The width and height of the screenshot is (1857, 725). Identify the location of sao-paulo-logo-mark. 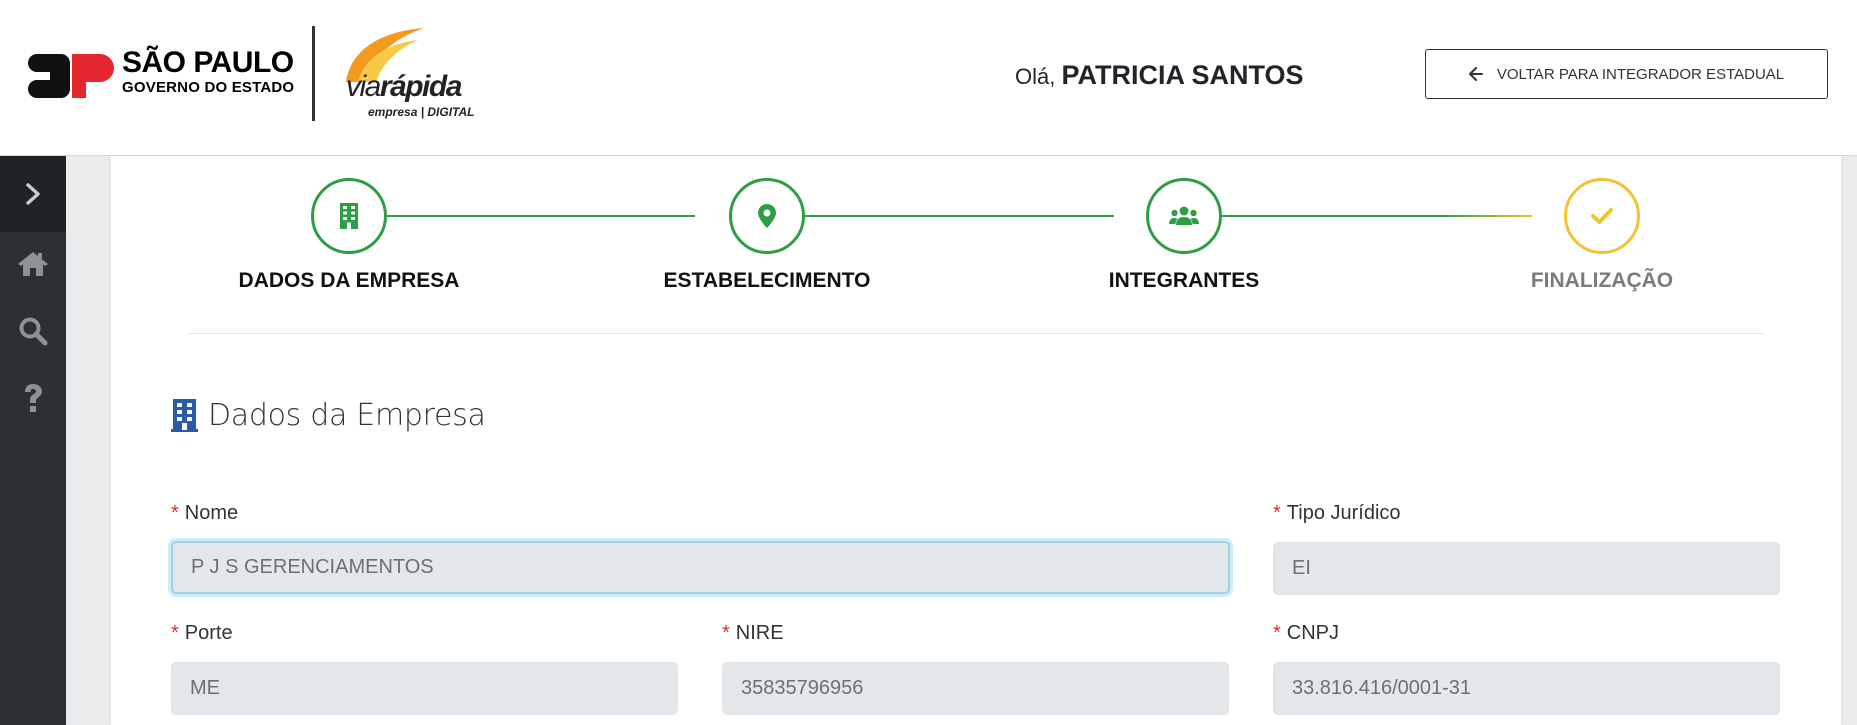
(71, 76).